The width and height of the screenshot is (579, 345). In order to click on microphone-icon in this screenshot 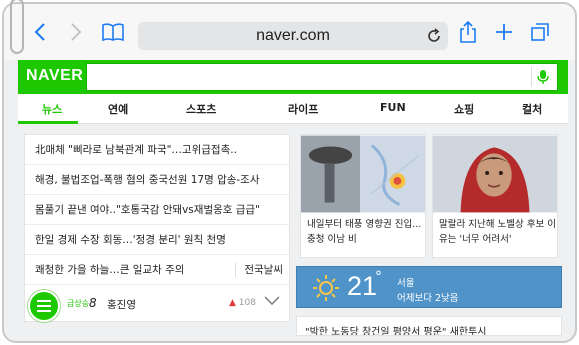, I will do `click(542, 77)`.